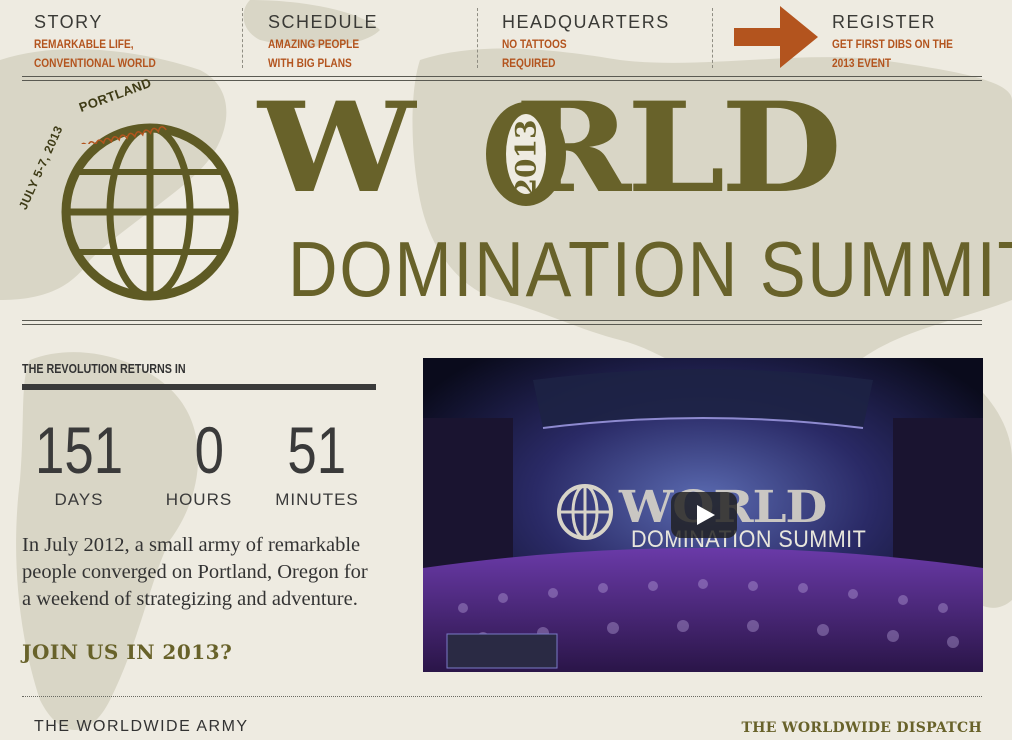  What do you see at coordinates (862, 64) in the screenshot?
I see `nav-register-subtitle-2: 2013 EVENT` at bounding box center [862, 64].